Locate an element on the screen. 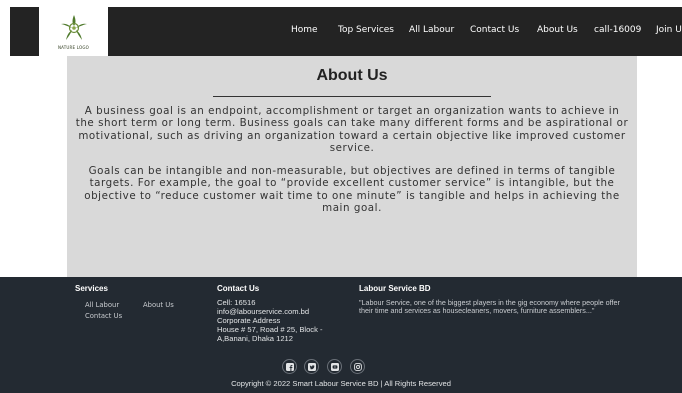  twitter-icon is located at coordinates (311, 366).